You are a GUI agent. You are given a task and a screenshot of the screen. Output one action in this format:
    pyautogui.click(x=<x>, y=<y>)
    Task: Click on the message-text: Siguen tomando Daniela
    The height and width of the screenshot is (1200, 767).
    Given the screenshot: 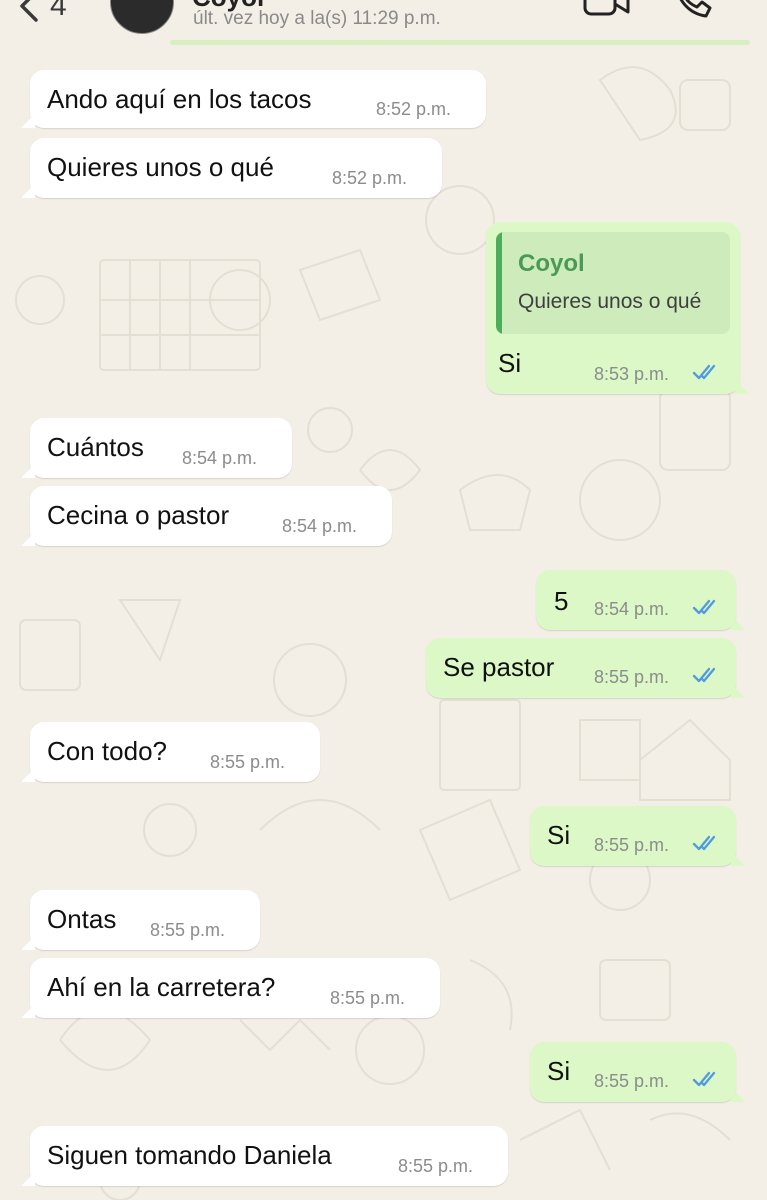 What is the action you would take?
    pyautogui.click(x=189, y=1155)
    